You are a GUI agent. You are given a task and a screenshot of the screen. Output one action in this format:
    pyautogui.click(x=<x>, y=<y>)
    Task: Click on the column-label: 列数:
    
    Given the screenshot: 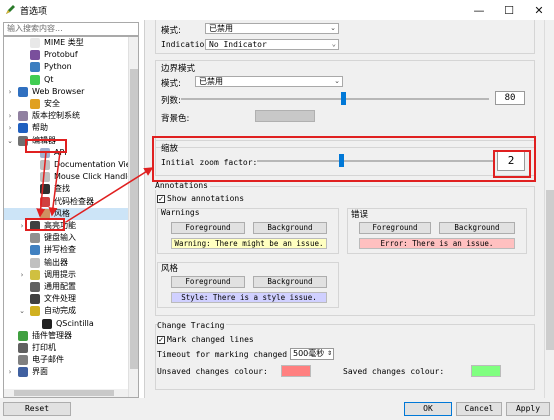 What is the action you would take?
    pyautogui.click(x=171, y=101)
    